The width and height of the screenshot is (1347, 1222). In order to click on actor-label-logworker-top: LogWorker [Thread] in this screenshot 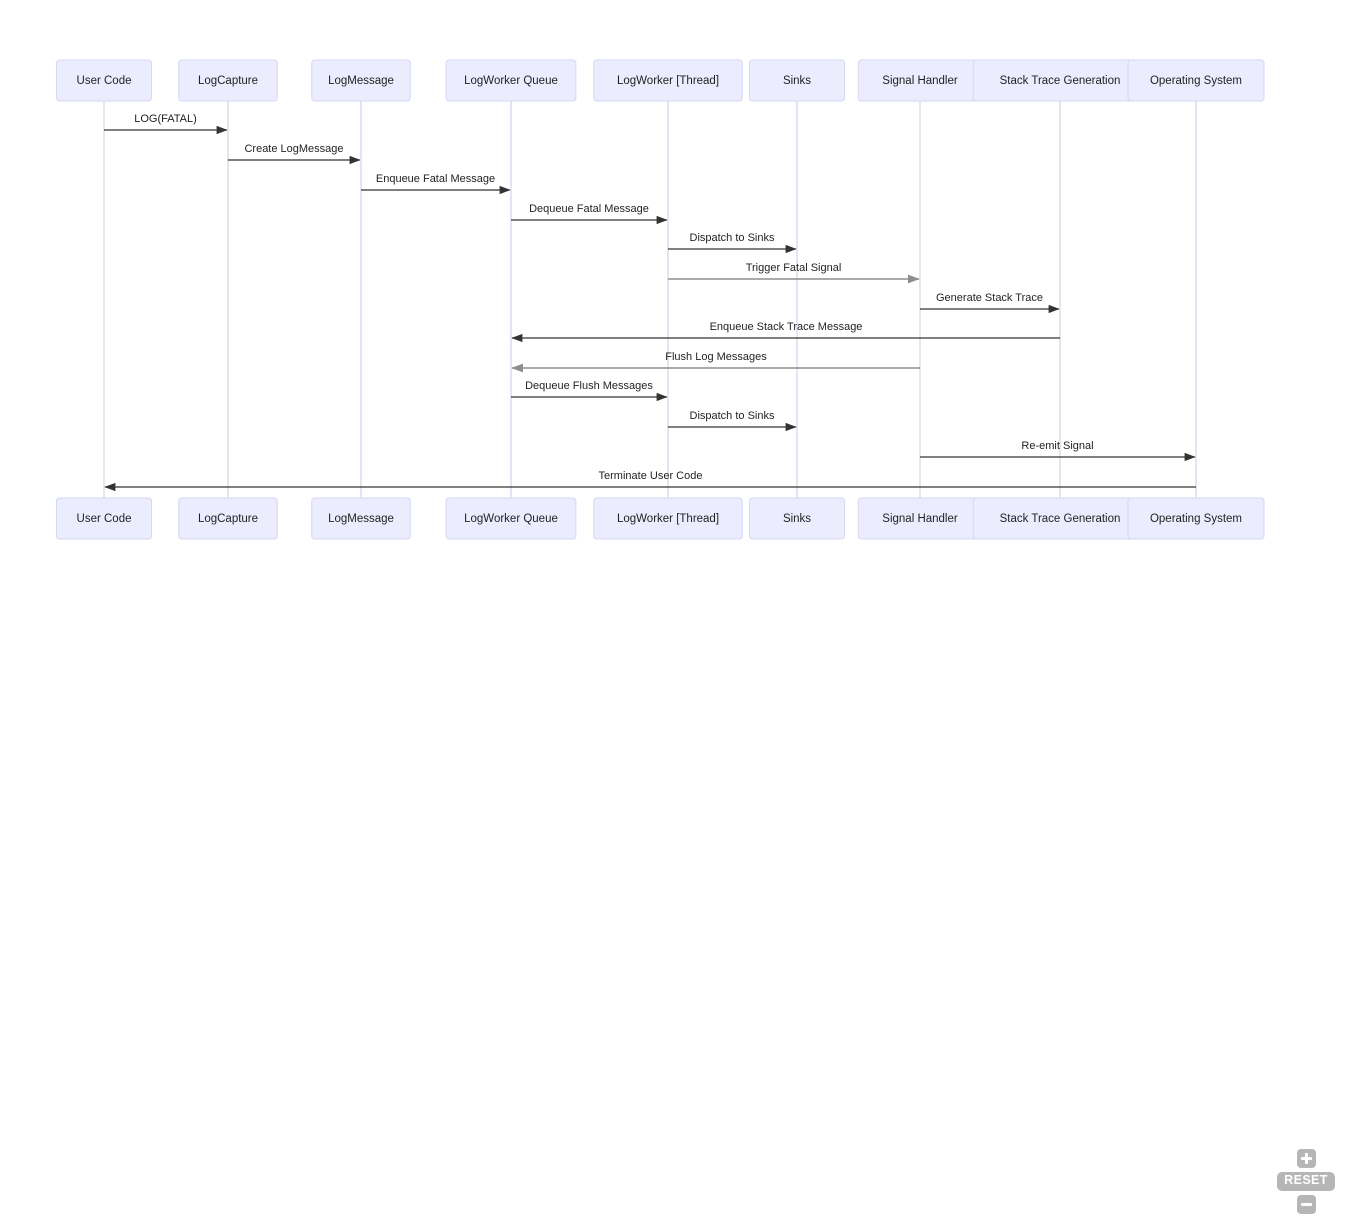, I will do `click(668, 81)`.